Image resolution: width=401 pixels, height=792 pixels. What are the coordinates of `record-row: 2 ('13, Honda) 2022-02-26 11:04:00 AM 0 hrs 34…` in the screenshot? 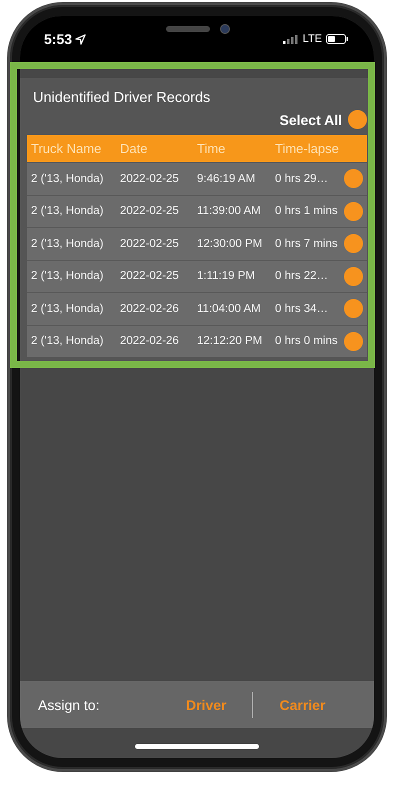 It's located at (197, 308).